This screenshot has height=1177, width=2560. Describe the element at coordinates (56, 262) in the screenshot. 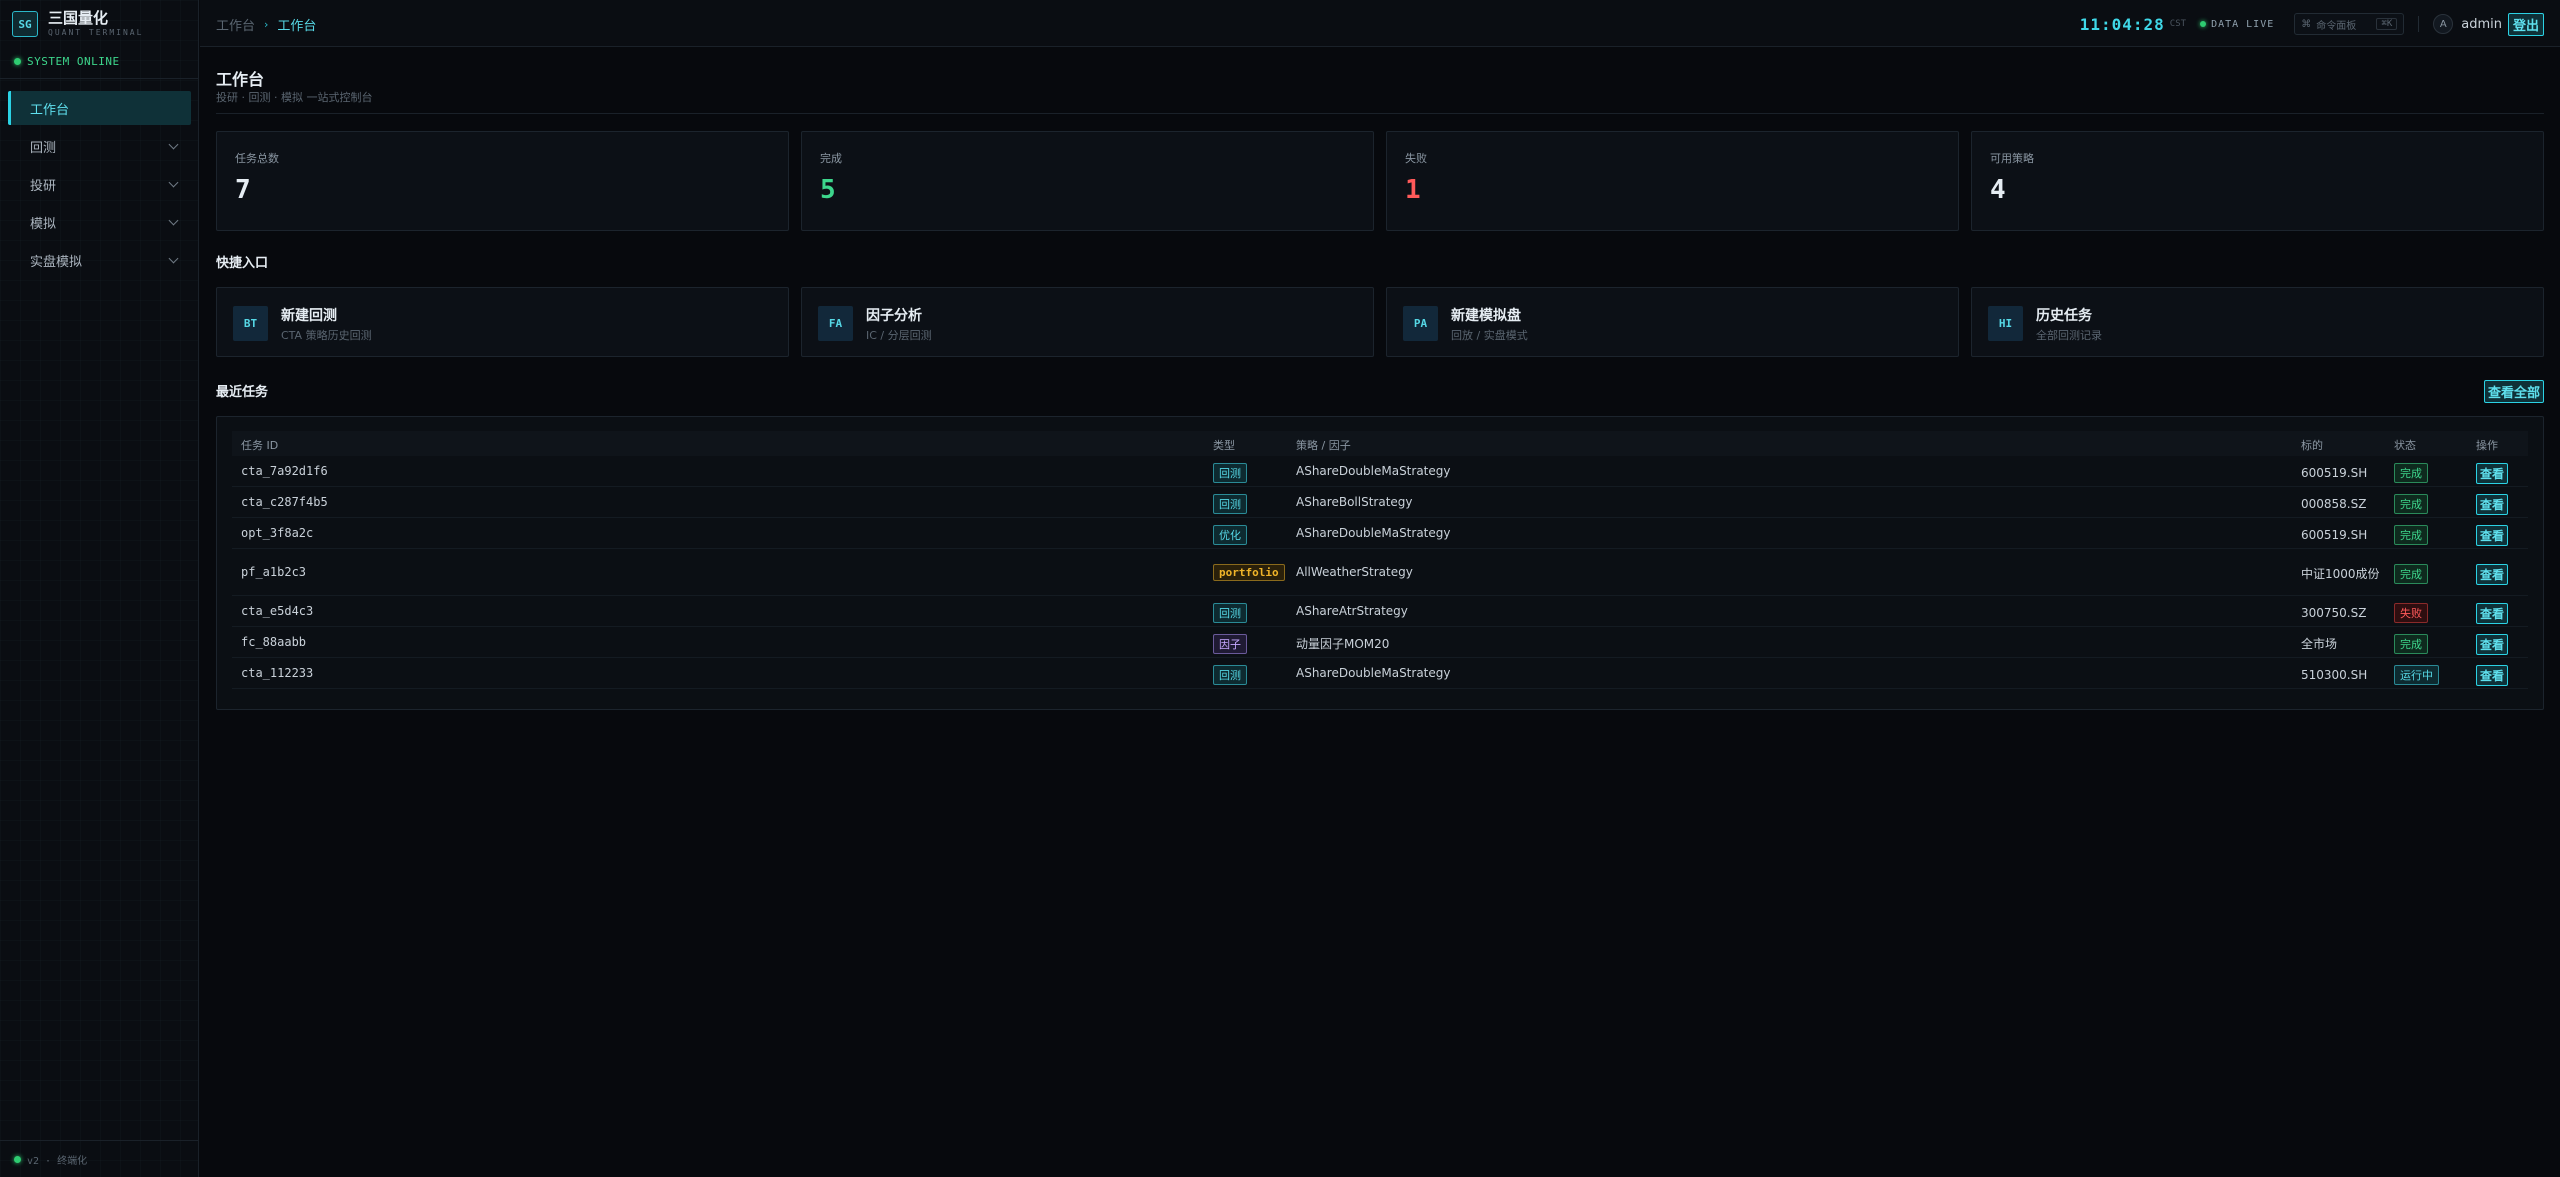

I see `sidebar-item-label: 实盘模拟` at that location.